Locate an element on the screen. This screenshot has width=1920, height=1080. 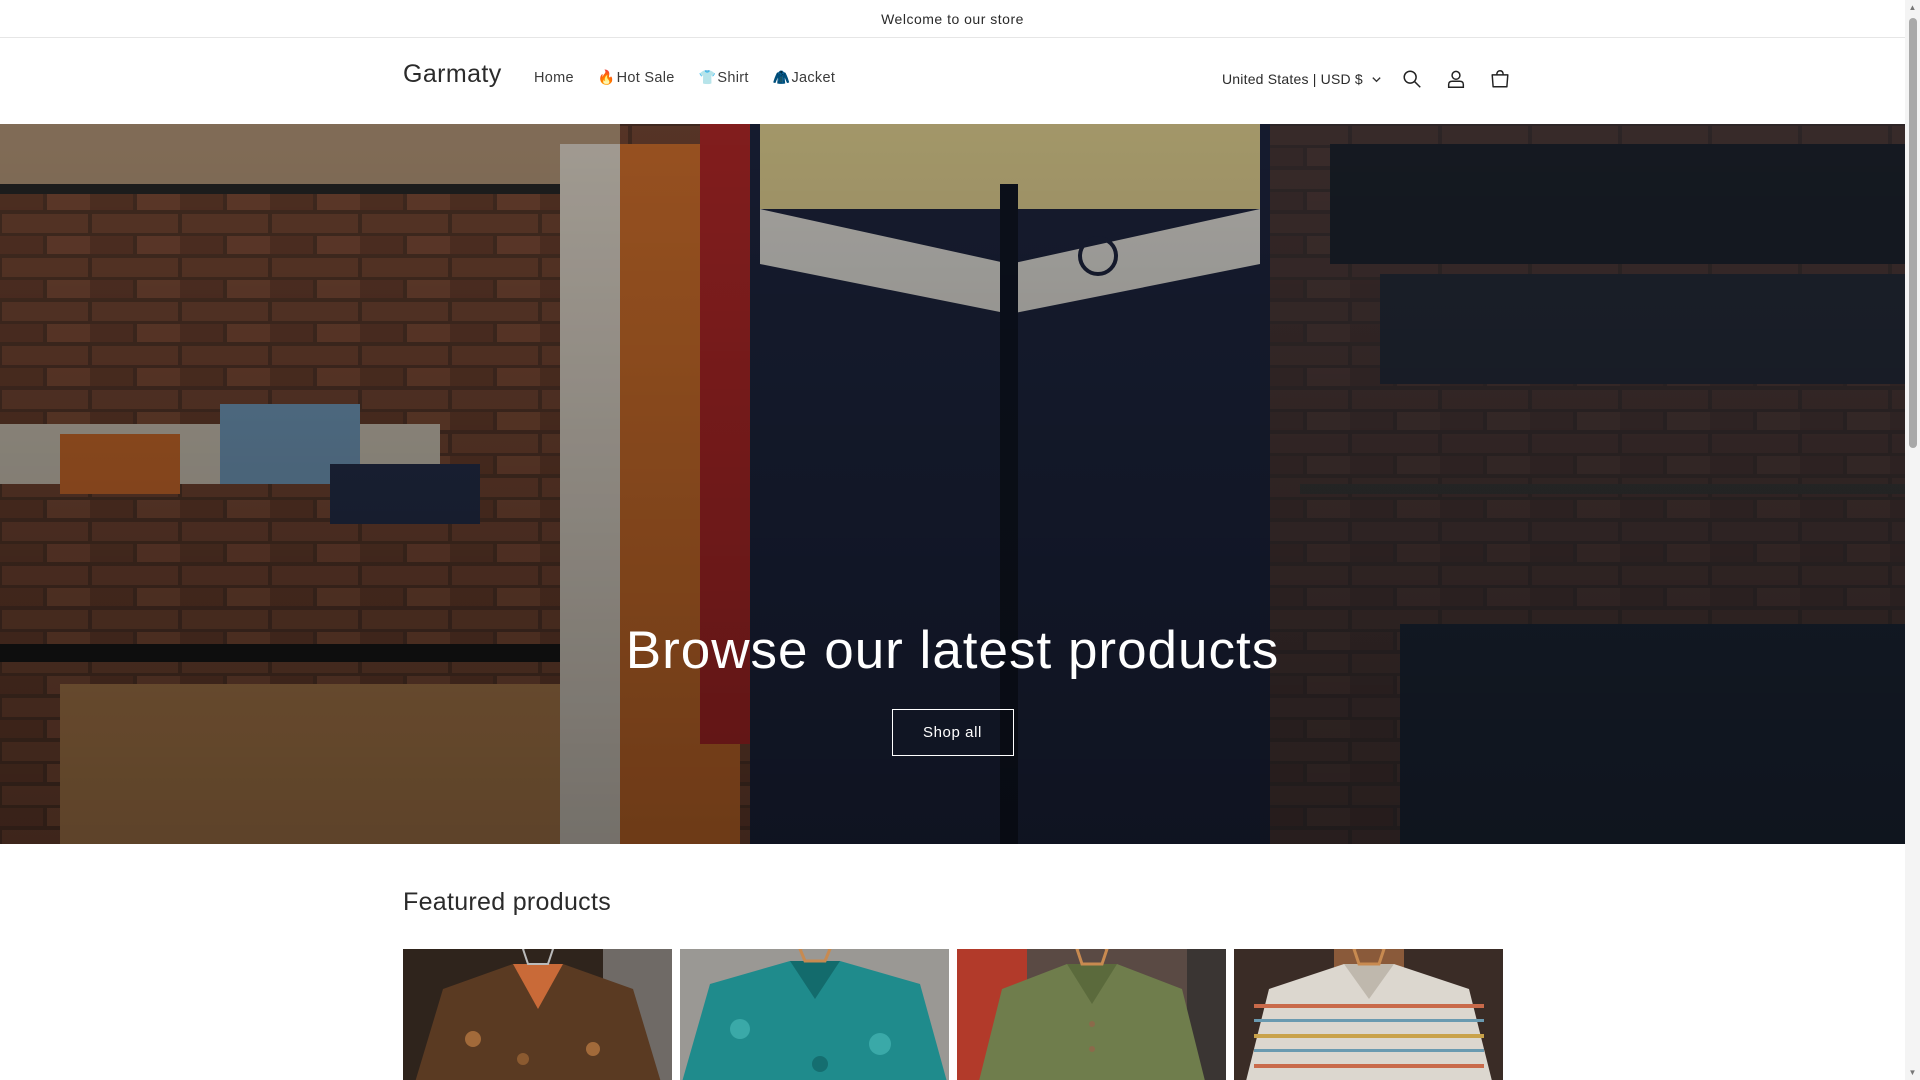
product-grid is located at coordinates (953, 1014).